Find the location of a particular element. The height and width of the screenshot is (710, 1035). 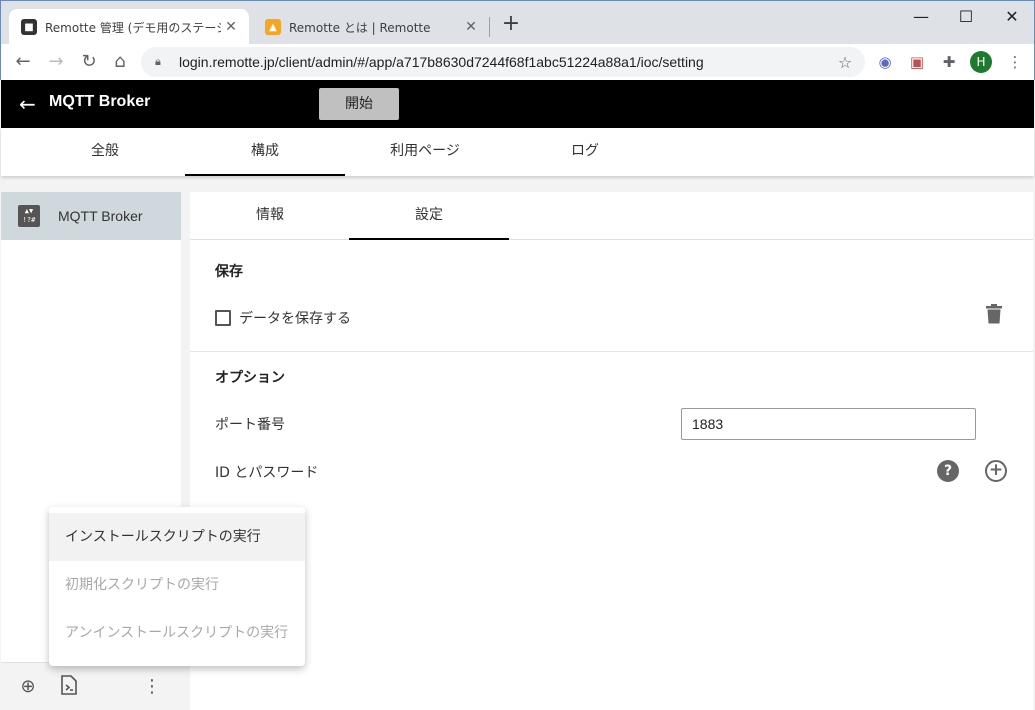

browser-tab-active: ■ Remotte 管理 (デモ用のステーション) ✕ is located at coordinates (129, 27).